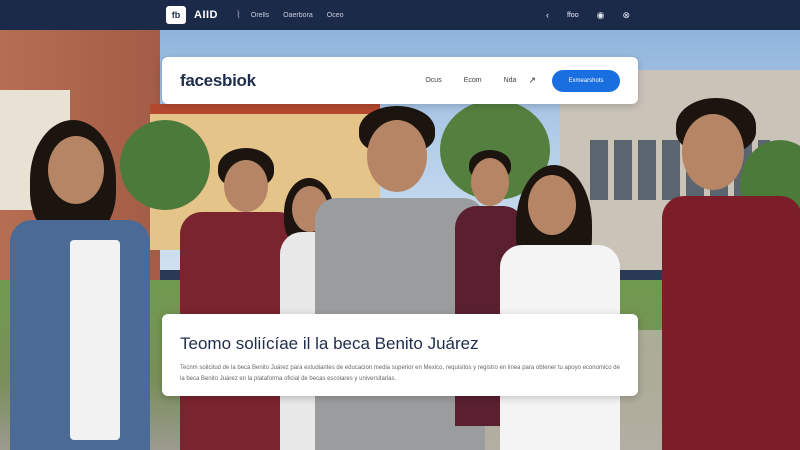  Describe the element at coordinates (433, 80) in the screenshot. I see `nav-item-1: Ocus` at that location.